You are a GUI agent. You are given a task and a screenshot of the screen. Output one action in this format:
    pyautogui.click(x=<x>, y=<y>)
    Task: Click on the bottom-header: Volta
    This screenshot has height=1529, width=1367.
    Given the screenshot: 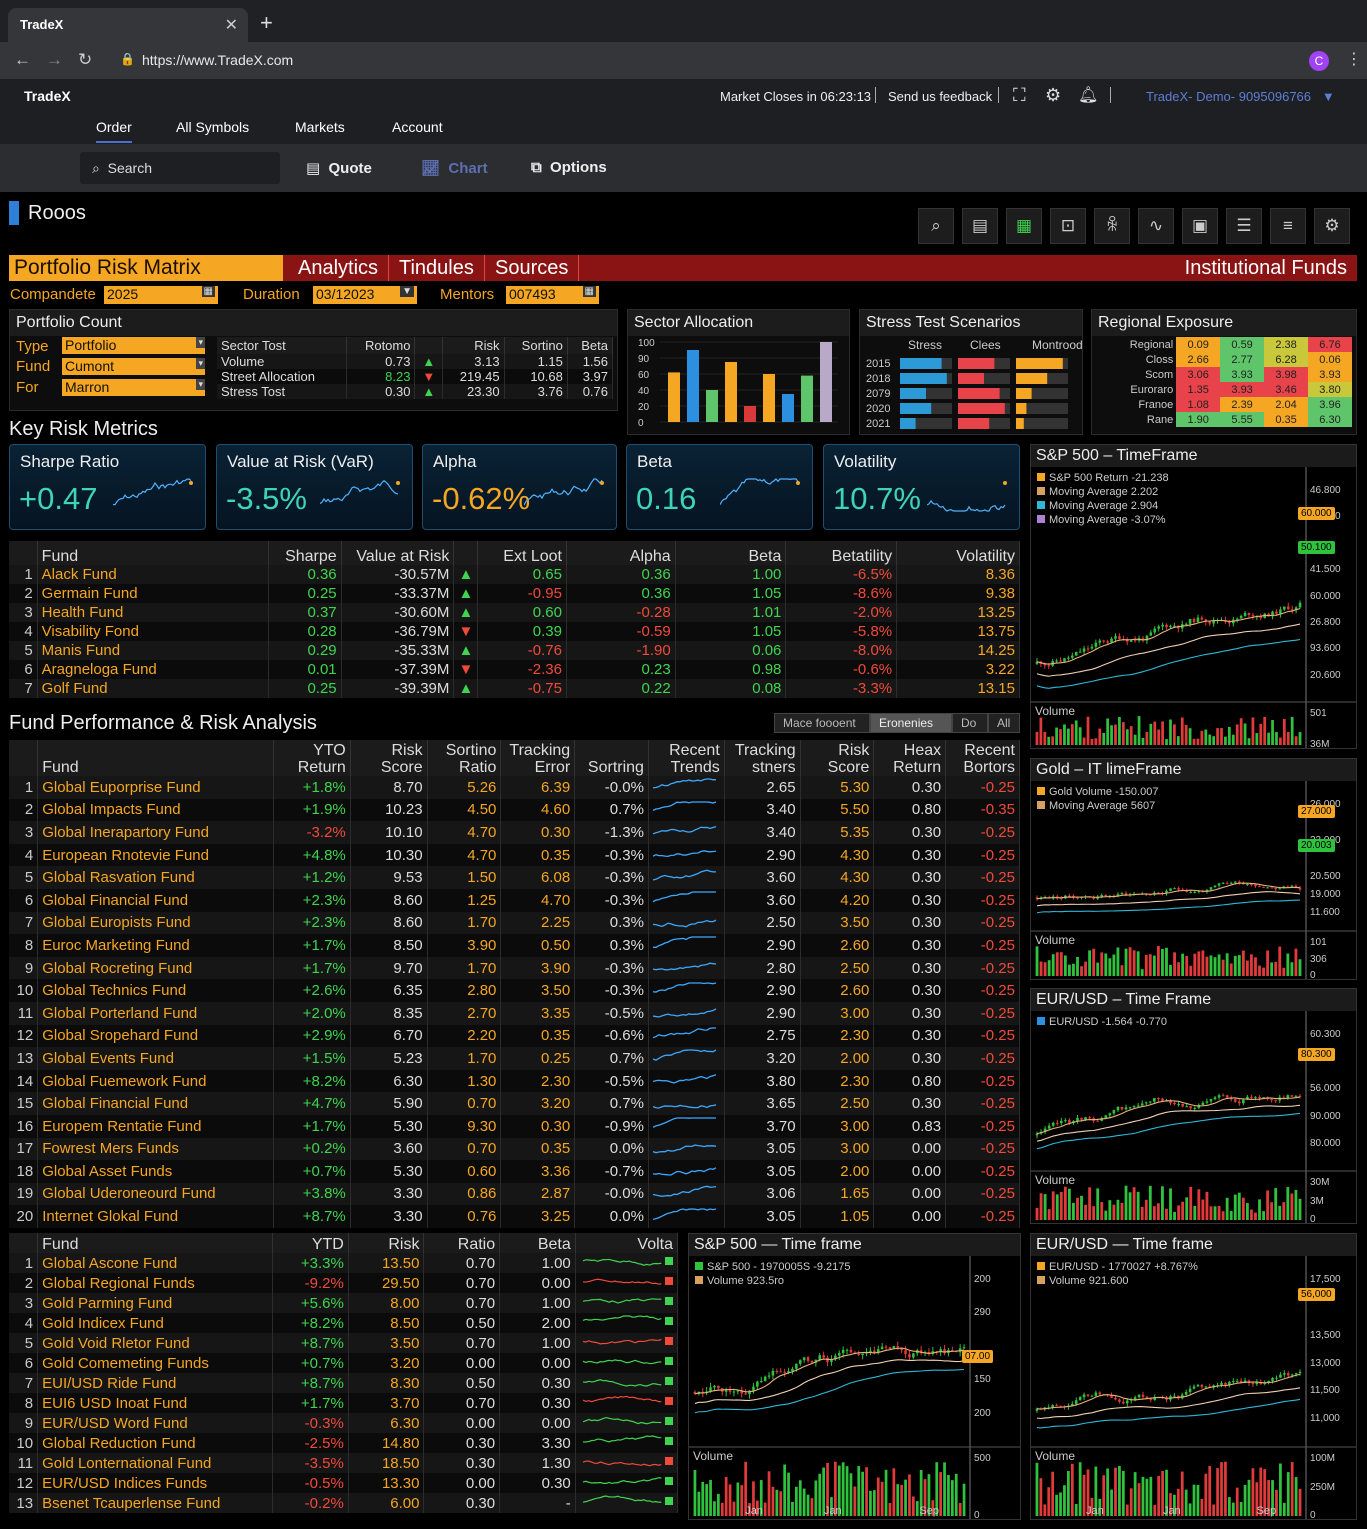 What is the action you would take?
    pyautogui.click(x=627, y=1243)
    